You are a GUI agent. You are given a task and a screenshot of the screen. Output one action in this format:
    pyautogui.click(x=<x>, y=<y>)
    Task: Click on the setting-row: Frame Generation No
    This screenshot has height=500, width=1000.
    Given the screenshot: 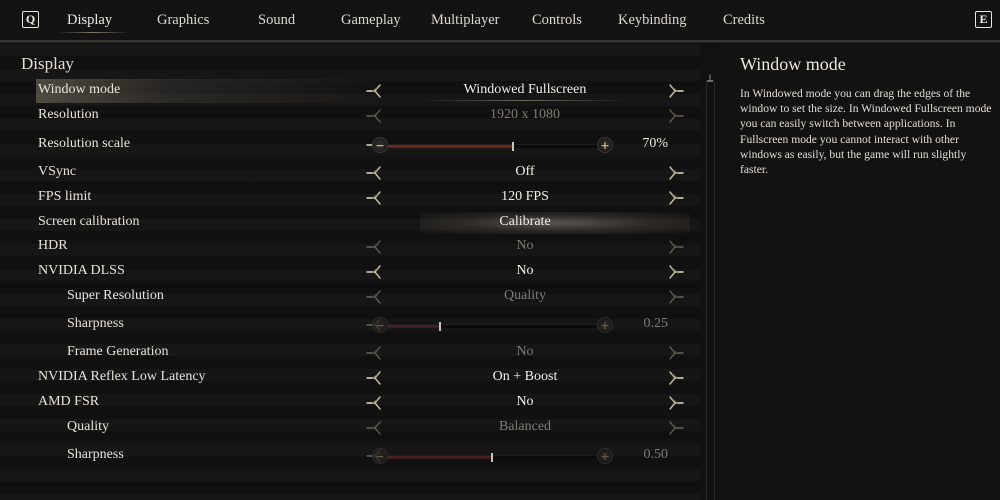 What is the action you would take?
    pyautogui.click(x=350, y=353)
    